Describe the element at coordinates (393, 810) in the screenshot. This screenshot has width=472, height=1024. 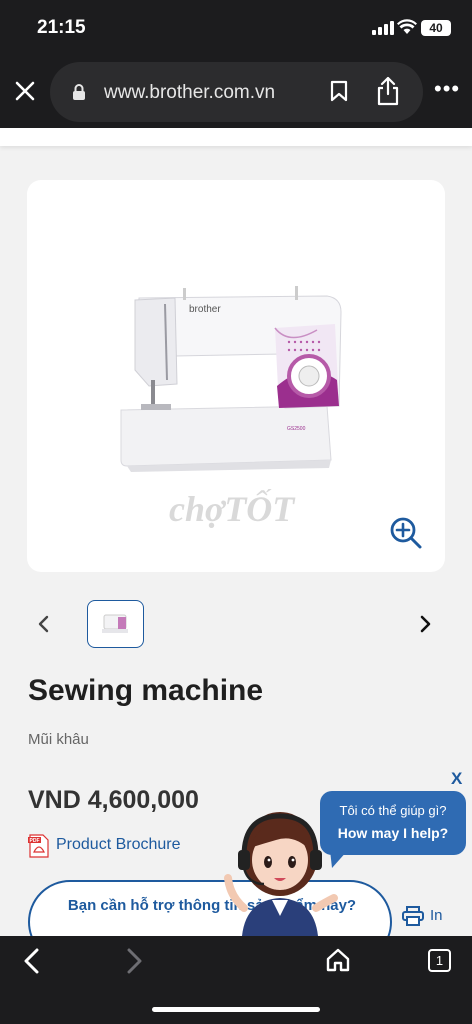
I see `chat-line-vi: Tôi có thể giúp gì?` at that location.